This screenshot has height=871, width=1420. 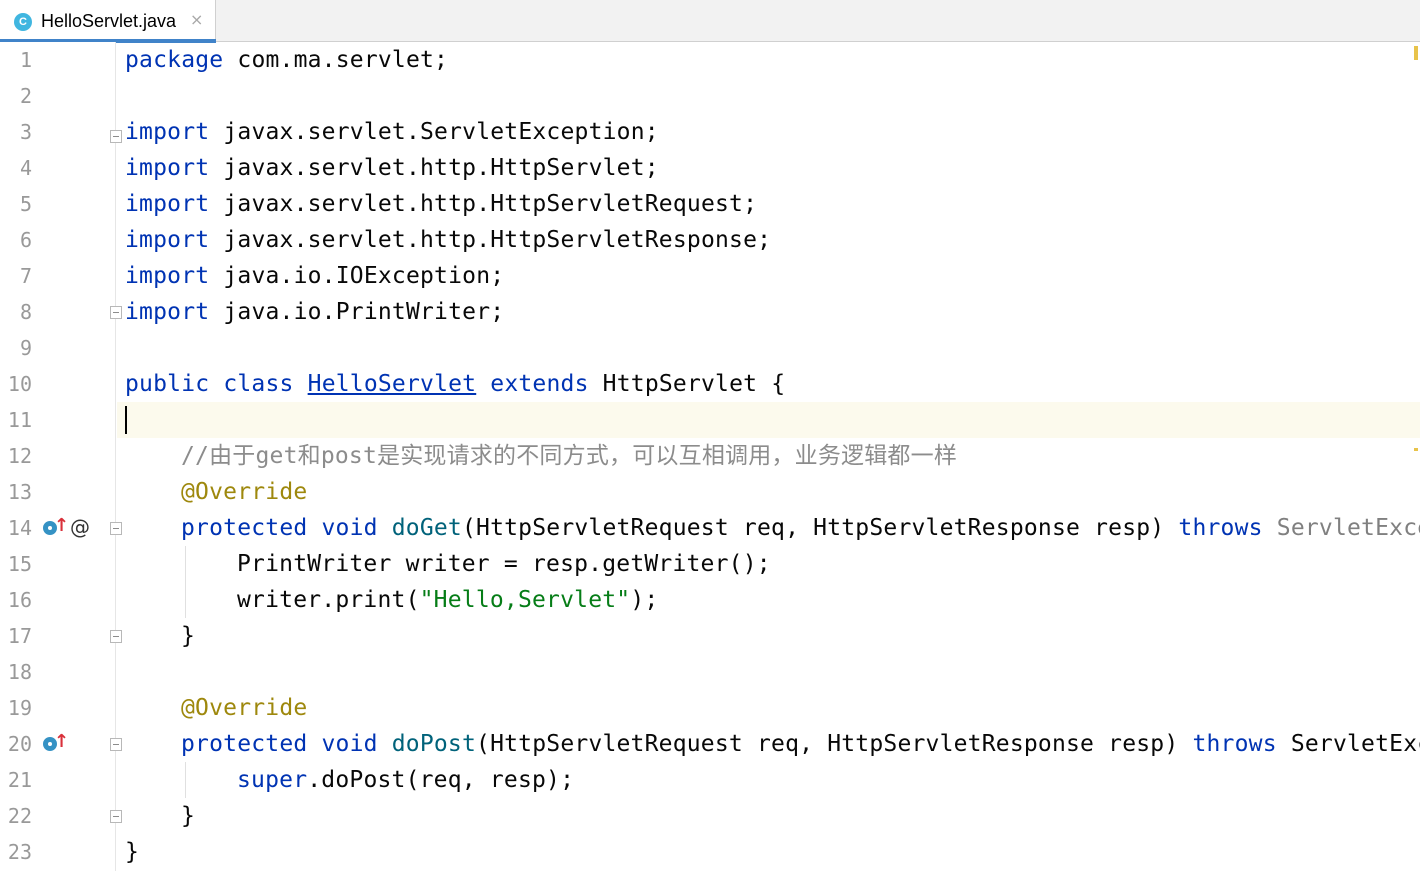 I want to click on code-text: java.io.PrintWriter;, so click(x=357, y=312).